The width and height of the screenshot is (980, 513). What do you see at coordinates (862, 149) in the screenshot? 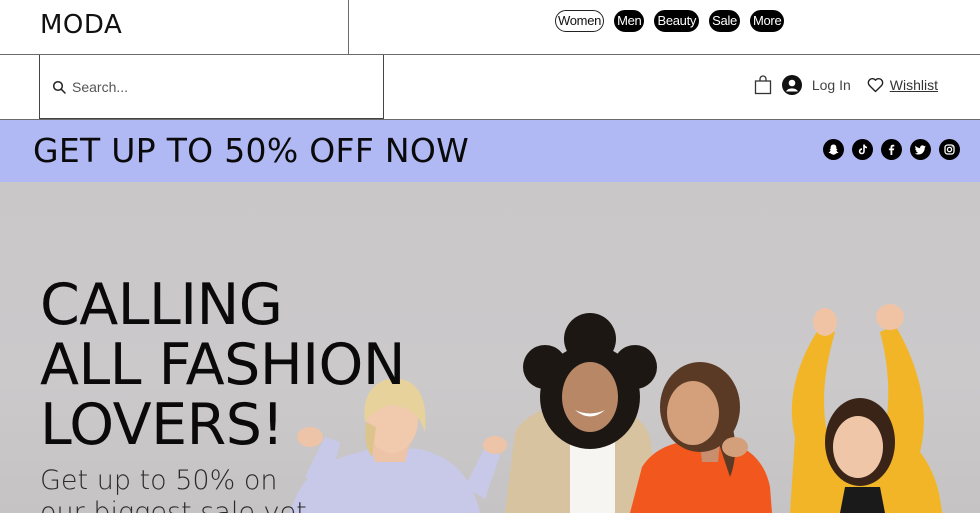
I see `tiktok-icon` at bounding box center [862, 149].